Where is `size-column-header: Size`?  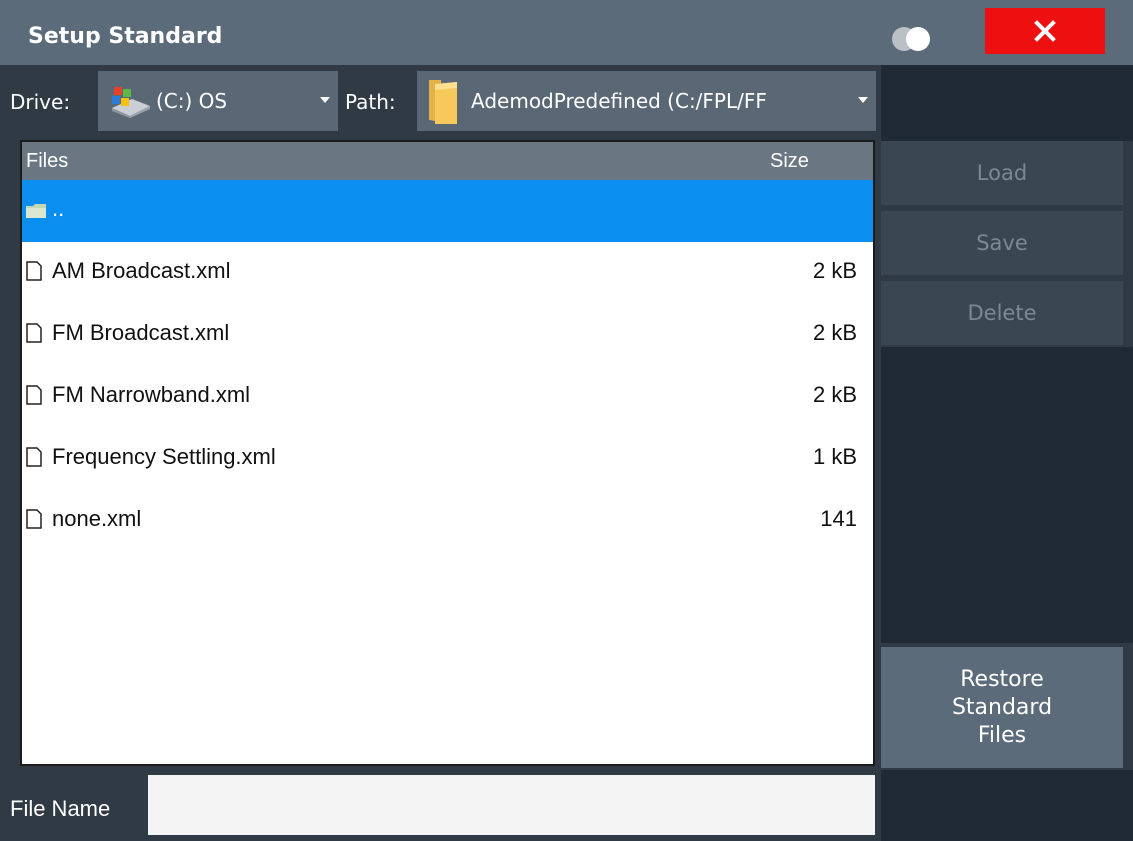
size-column-header: Size is located at coordinates (789, 161).